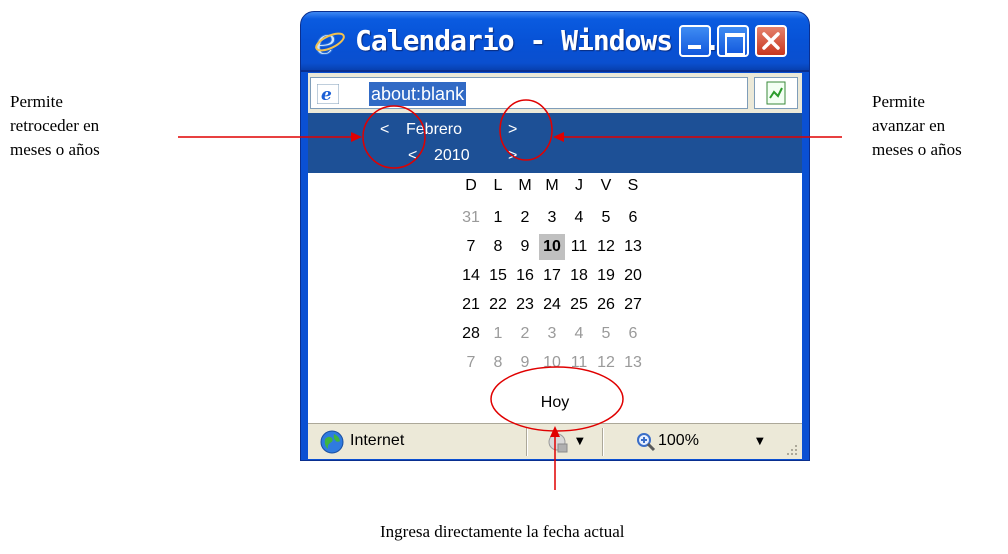 This screenshot has width=1008, height=554. I want to click on prev-month-button: <, so click(384, 130).